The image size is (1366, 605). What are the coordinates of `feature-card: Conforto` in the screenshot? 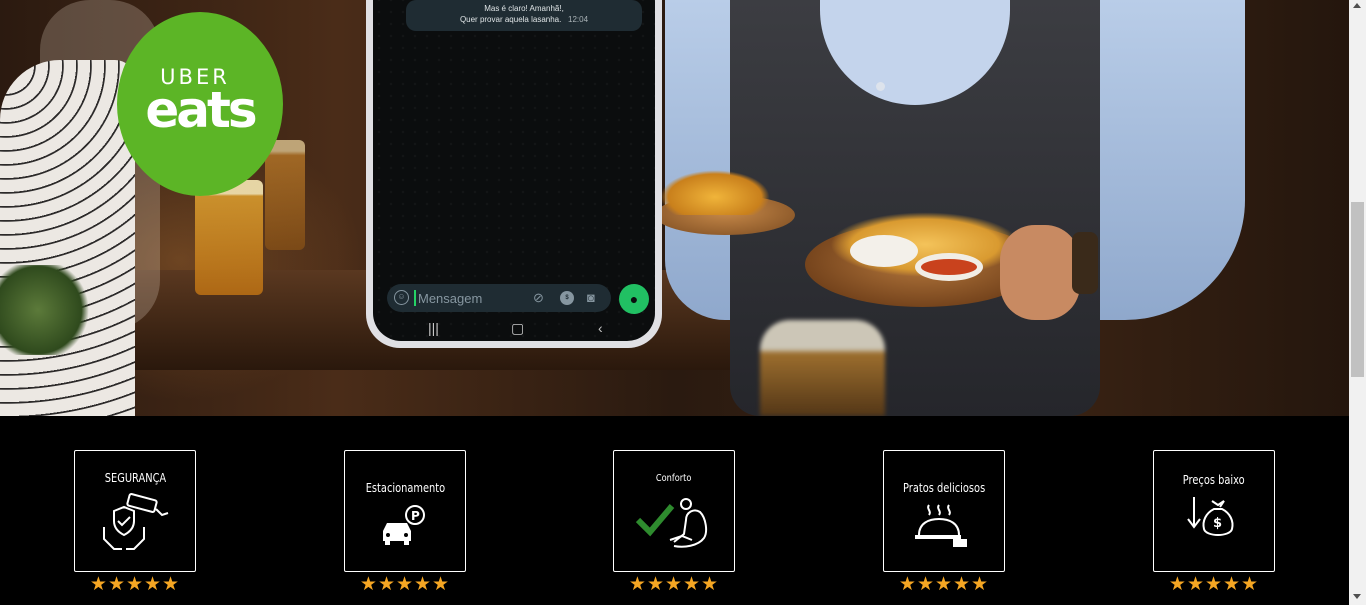 It's located at (674, 511).